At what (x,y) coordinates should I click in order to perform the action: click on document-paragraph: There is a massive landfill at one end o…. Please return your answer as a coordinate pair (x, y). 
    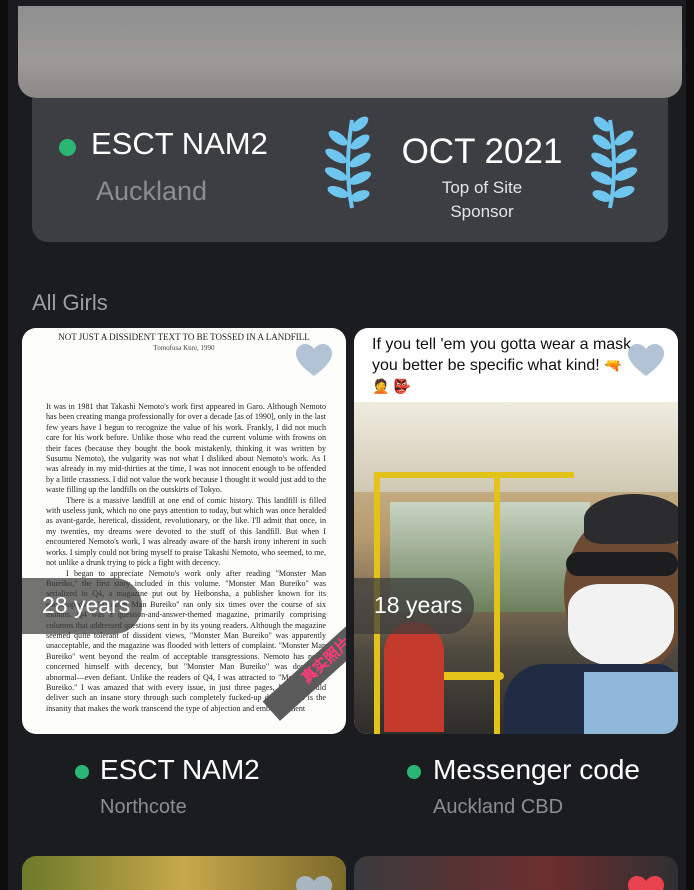
    Looking at the image, I should click on (186, 531).